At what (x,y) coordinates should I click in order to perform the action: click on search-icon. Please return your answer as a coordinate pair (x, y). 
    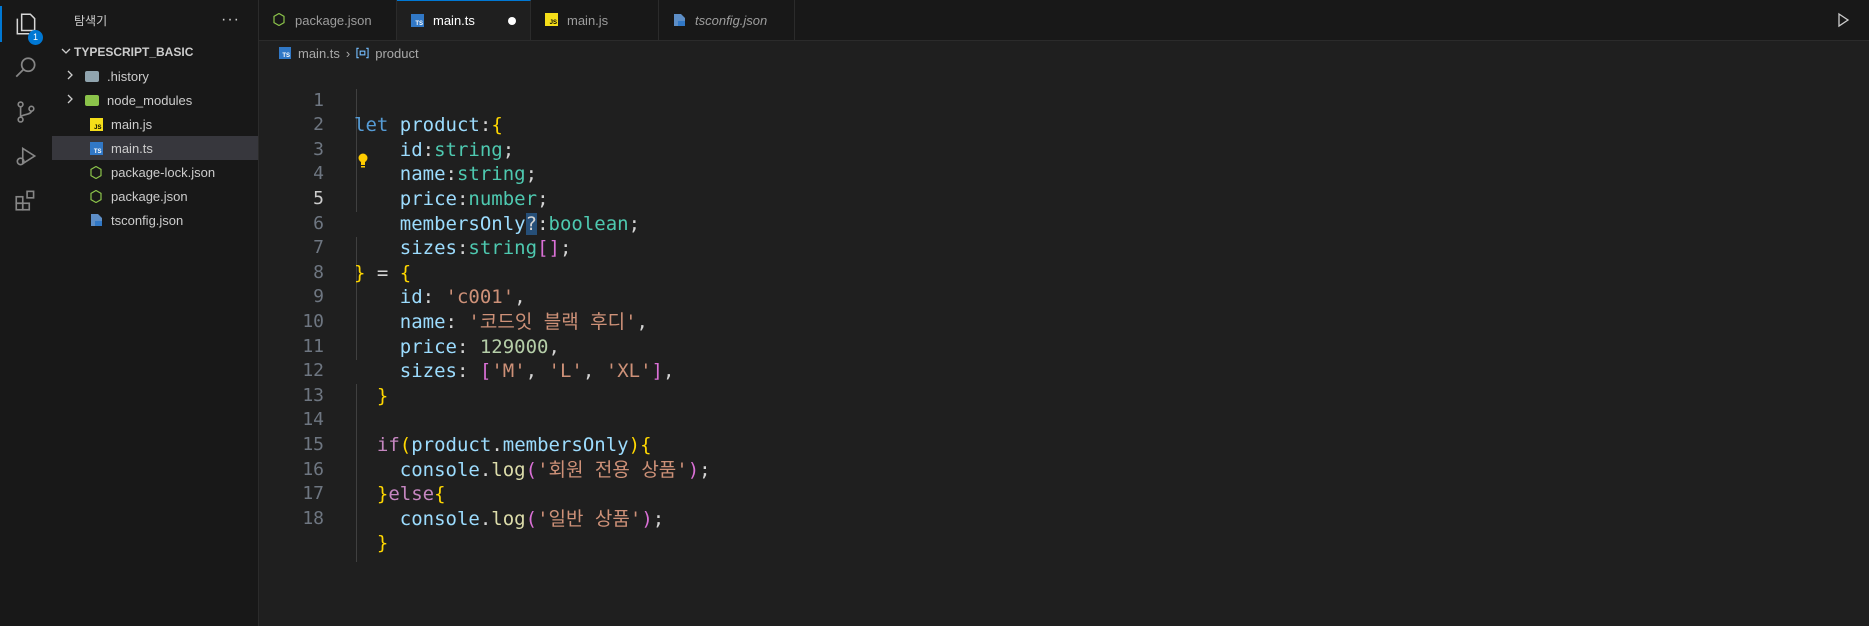
    Looking at the image, I should click on (26, 68).